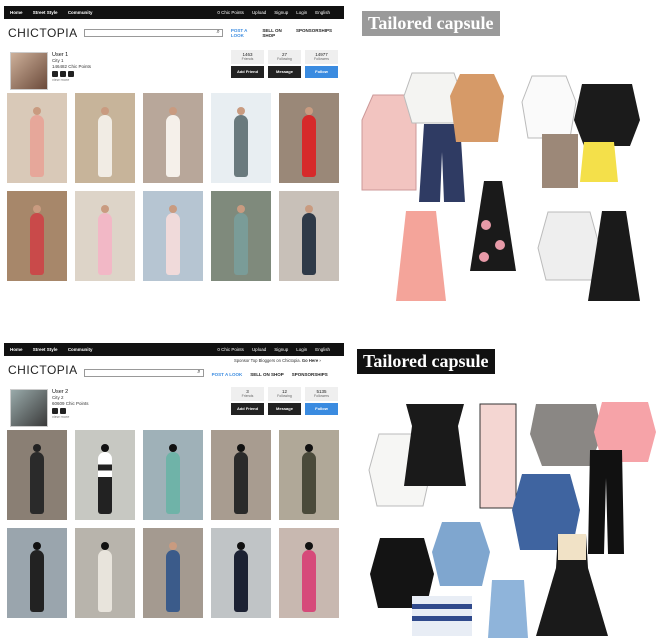 The width and height of the screenshot is (658, 643). Describe the element at coordinates (493, 225) in the screenshot. I see `black-floral-dress-image` at that location.